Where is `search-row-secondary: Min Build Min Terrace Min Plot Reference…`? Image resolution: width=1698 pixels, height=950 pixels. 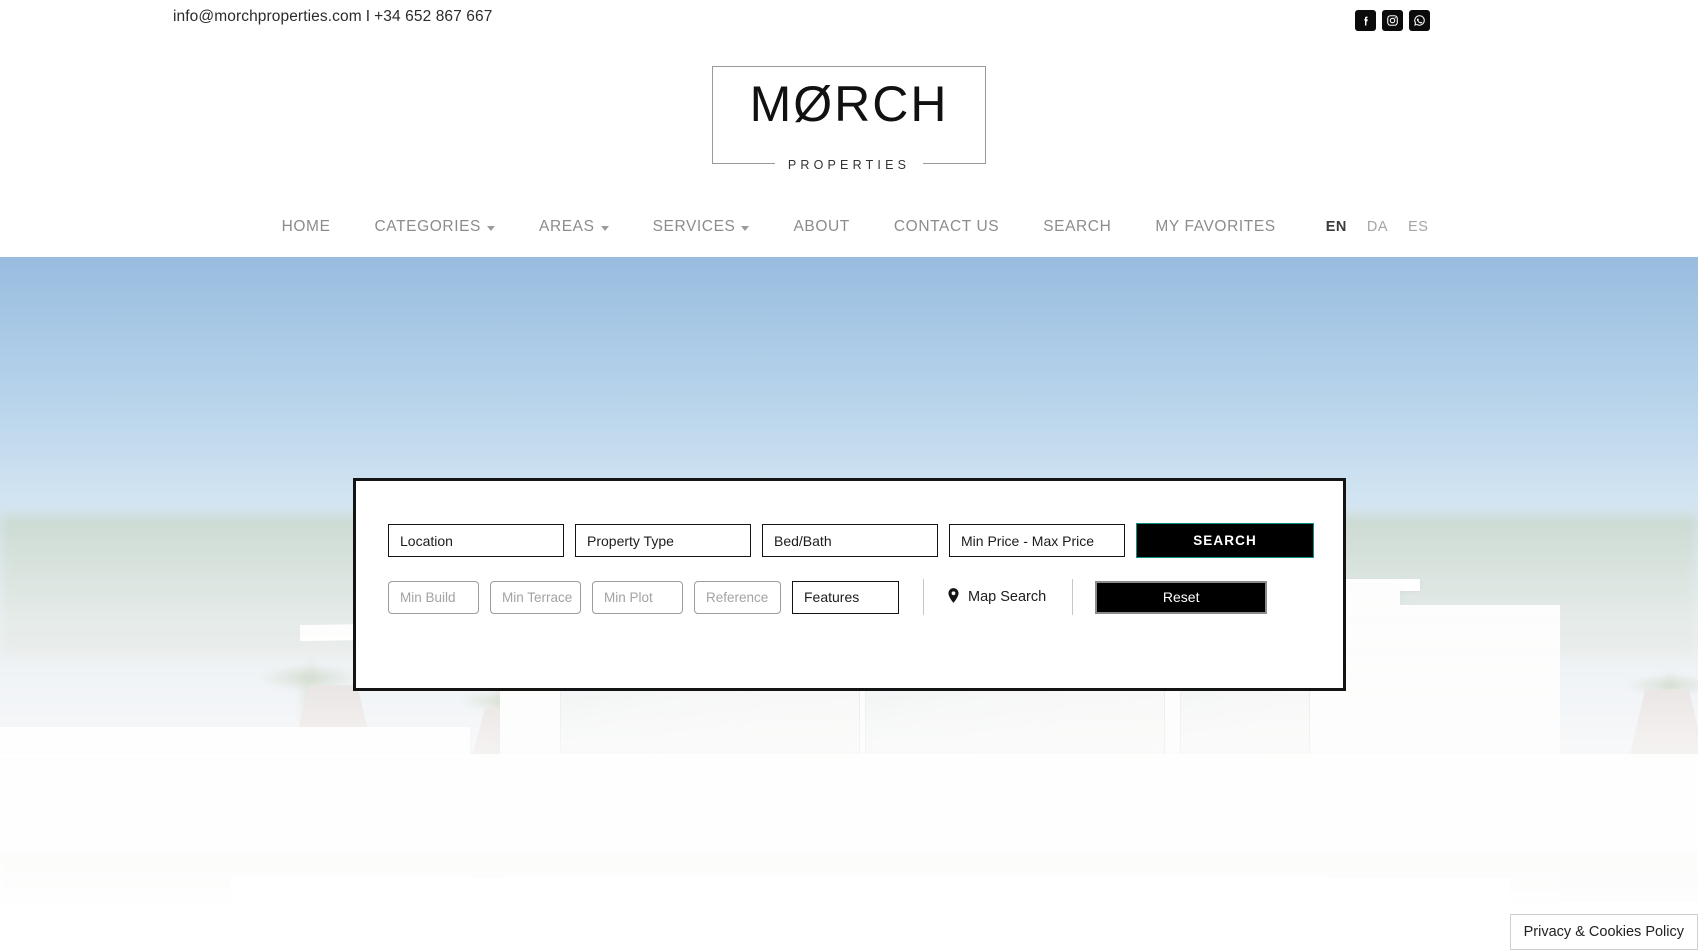
search-row-secondary: Min Build Min Terrace Min Plot Reference… is located at coordinates (828, 597).